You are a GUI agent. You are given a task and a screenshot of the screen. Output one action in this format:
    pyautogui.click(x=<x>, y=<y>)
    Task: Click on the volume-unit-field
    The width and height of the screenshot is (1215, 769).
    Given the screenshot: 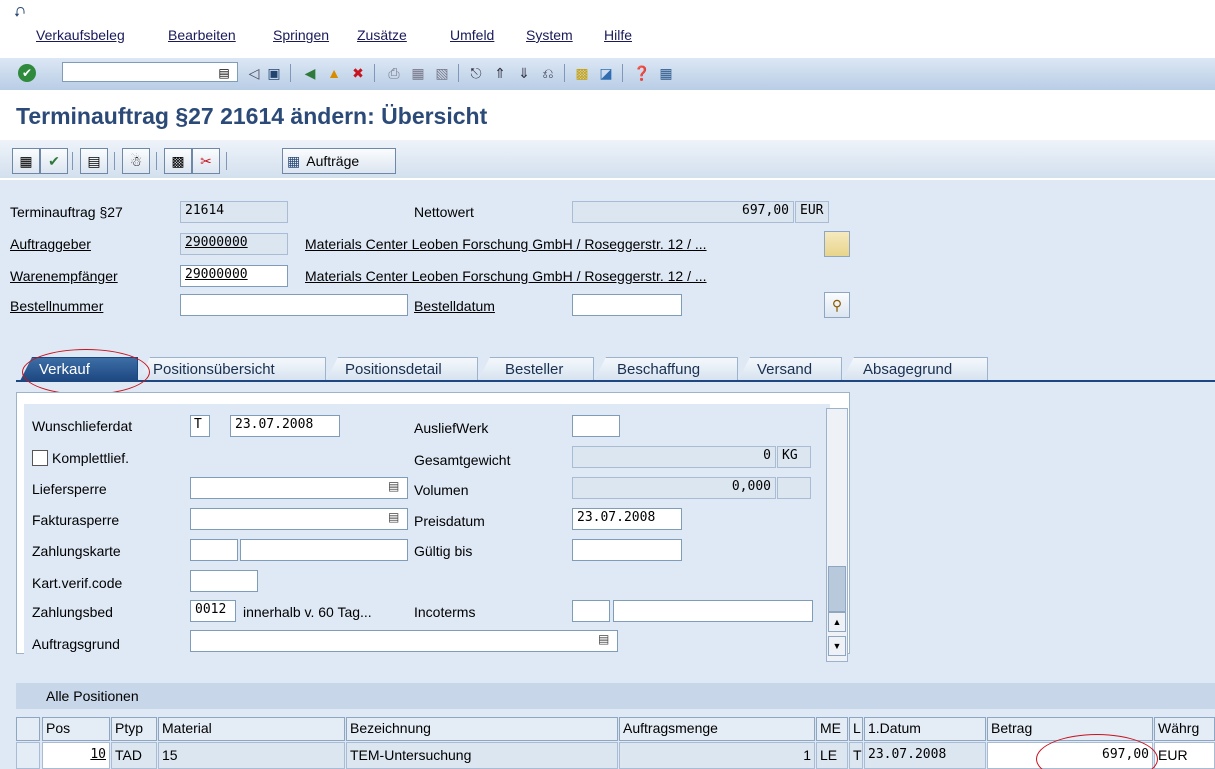 What is the action you would take?
    pyautogui.click(x=794, y=488)
    